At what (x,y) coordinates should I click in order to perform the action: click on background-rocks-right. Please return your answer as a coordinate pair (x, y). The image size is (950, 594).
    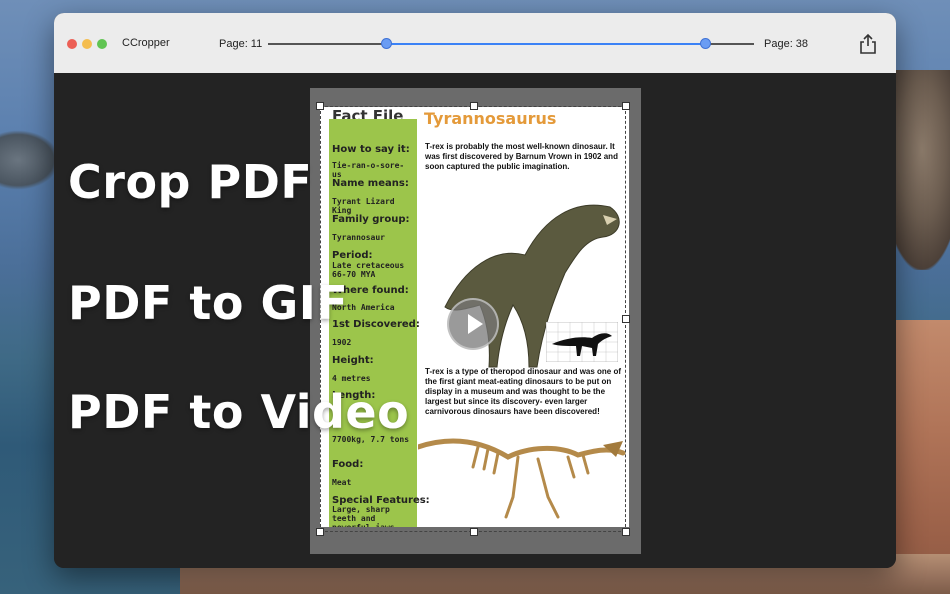
    Looking at the image, I should click on (920, 457).